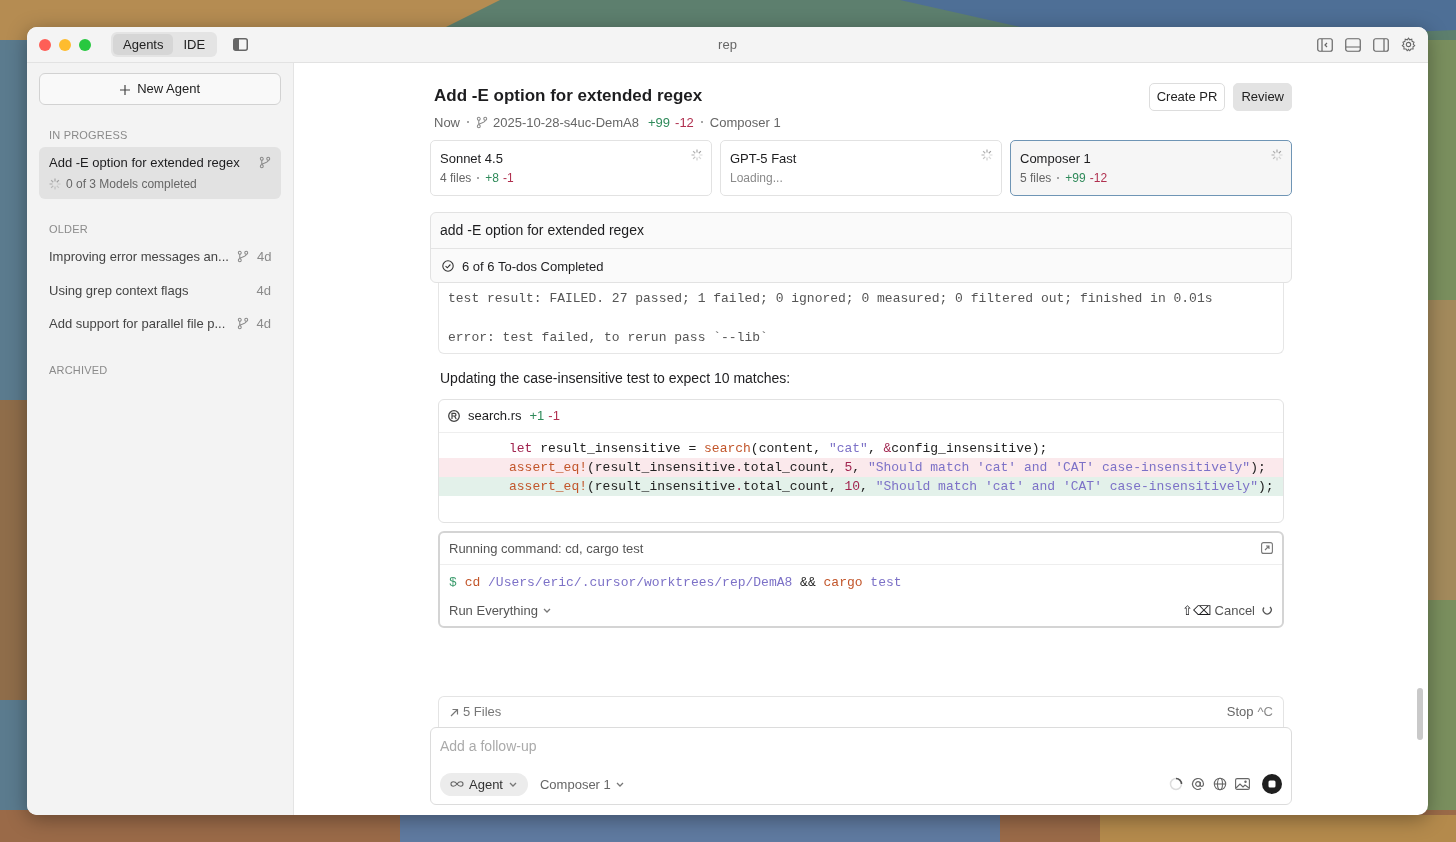 Image resolution: width=1456 pixels, height=842 pixels. What do you see at coordinates (69, 229) in the screenshot?
I see `section-heading: OLDER` at bounding box center [69, 229].